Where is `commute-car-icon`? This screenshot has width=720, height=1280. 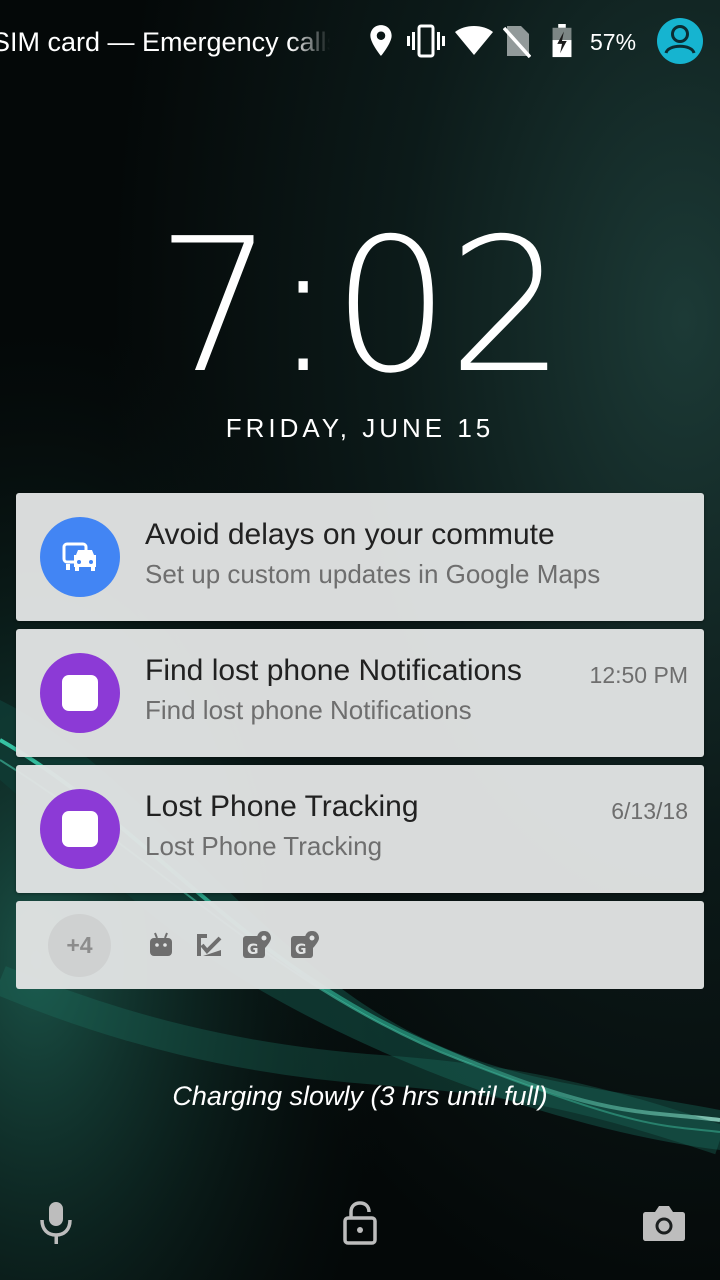
commute-car-icon is located at coordinates (80, 557).